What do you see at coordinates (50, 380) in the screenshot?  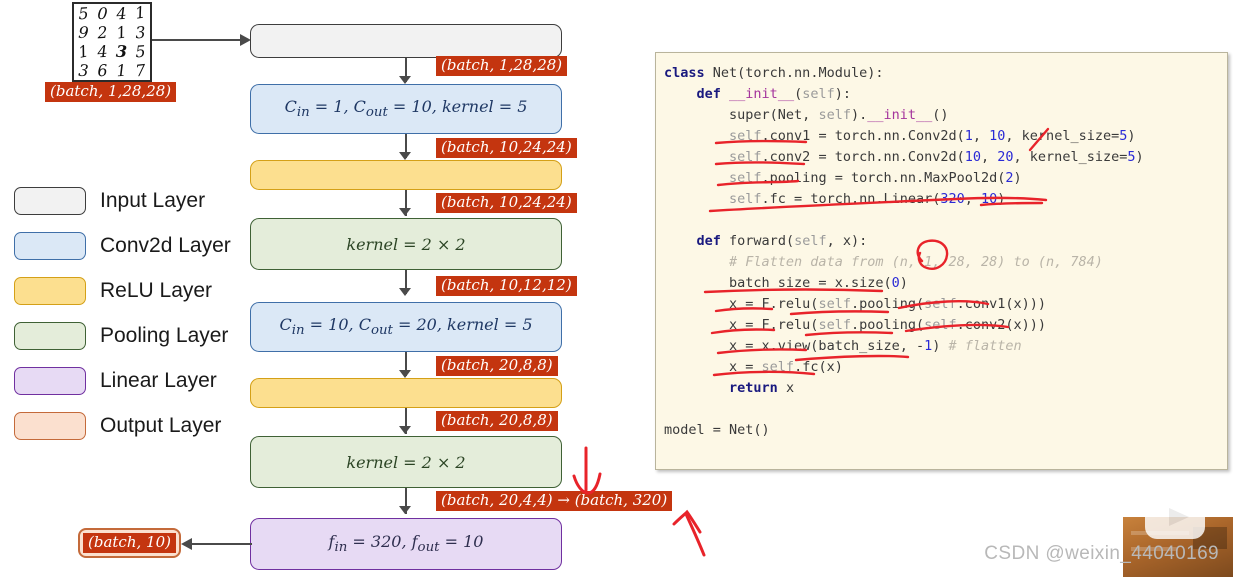 I see `legend-swatch-linear` at bounding box center [50, 380].